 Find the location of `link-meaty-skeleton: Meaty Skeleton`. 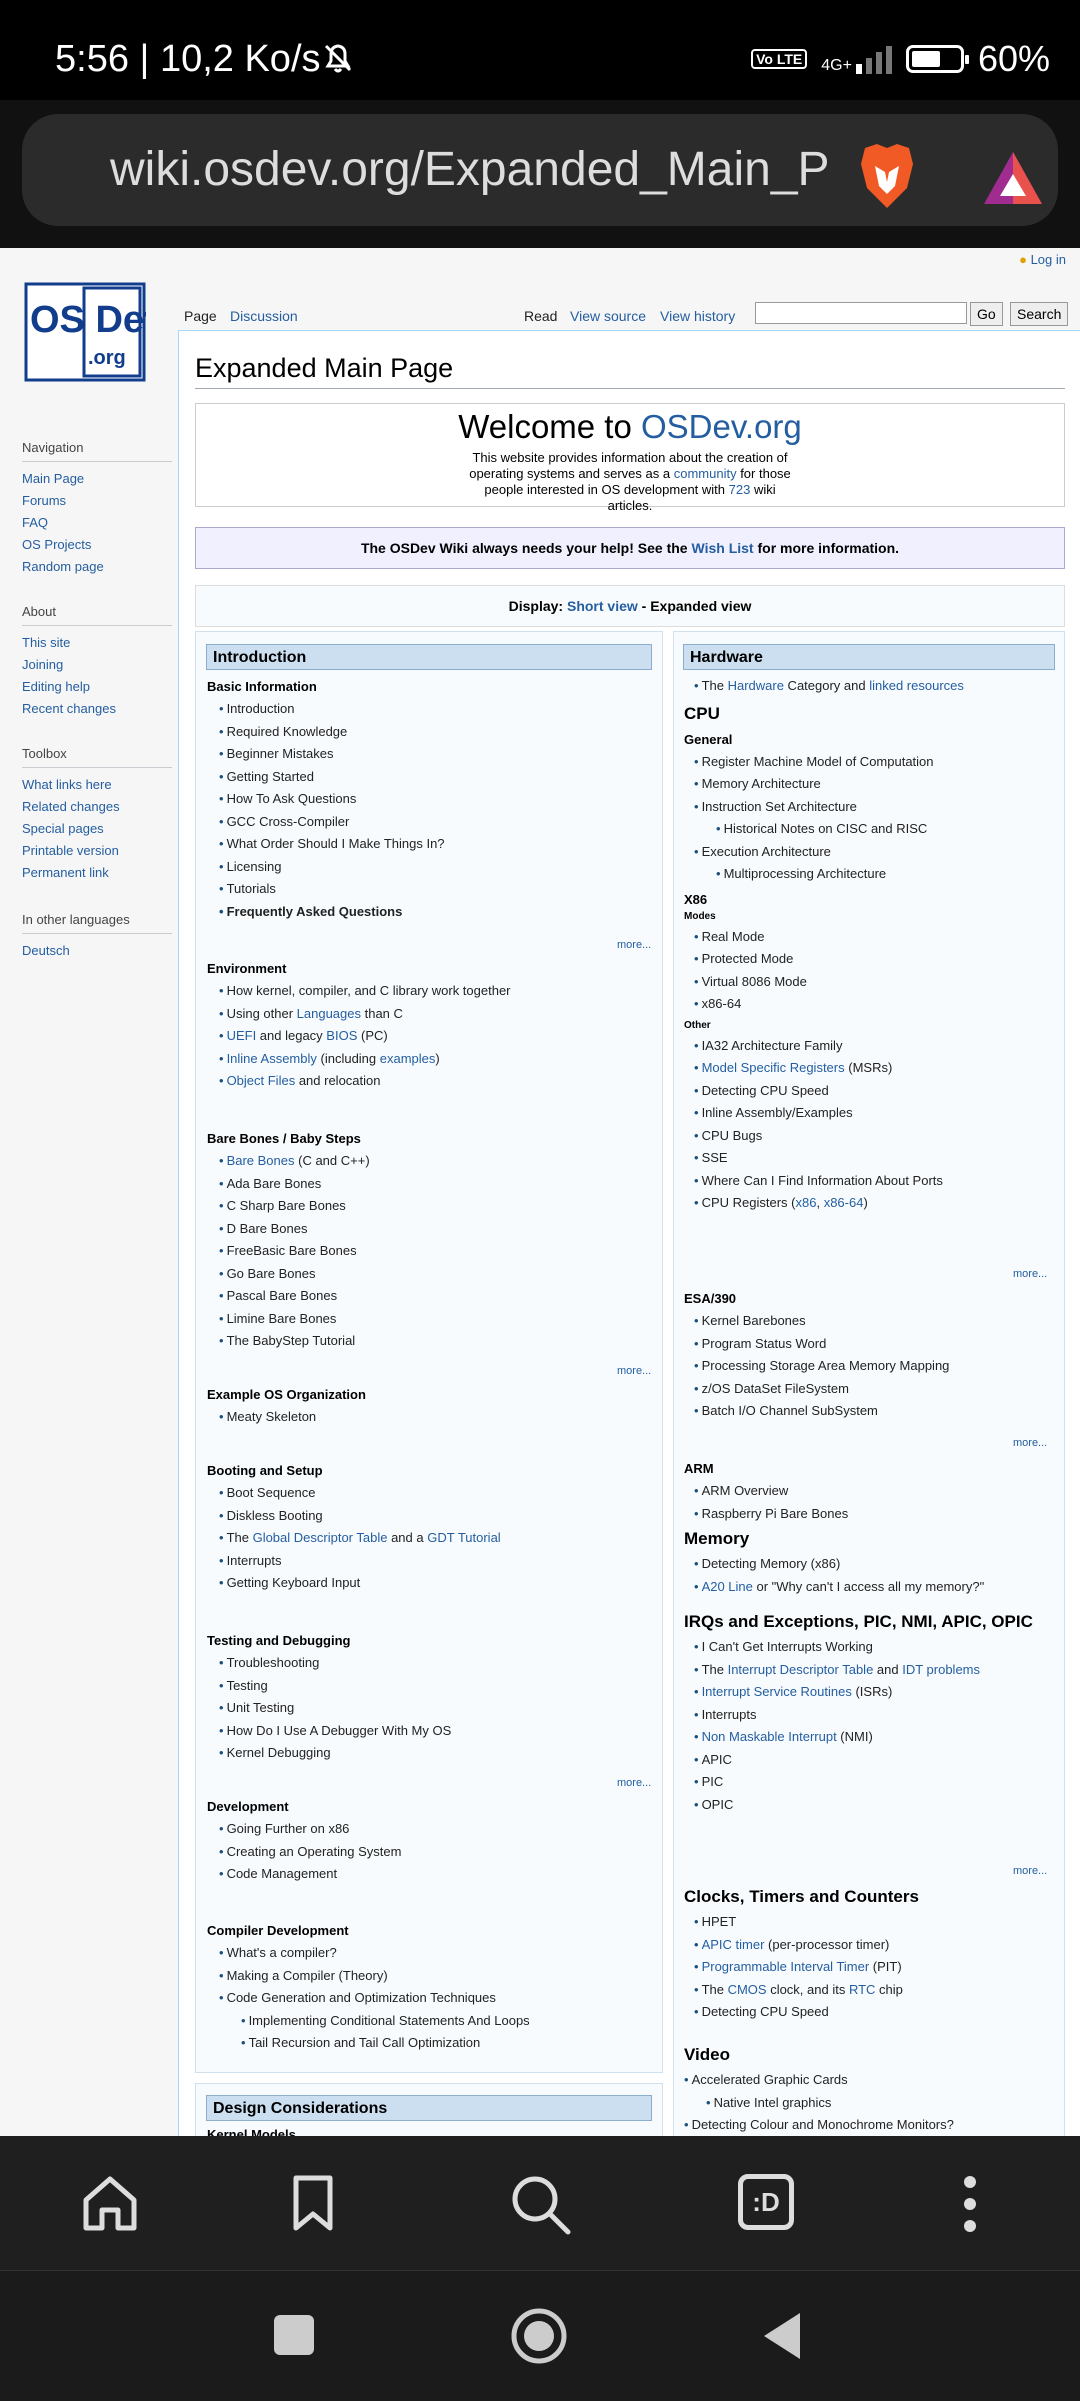

link-meaty-skeleton: Meaty Skeleton is located at coordinates (292, 1417).